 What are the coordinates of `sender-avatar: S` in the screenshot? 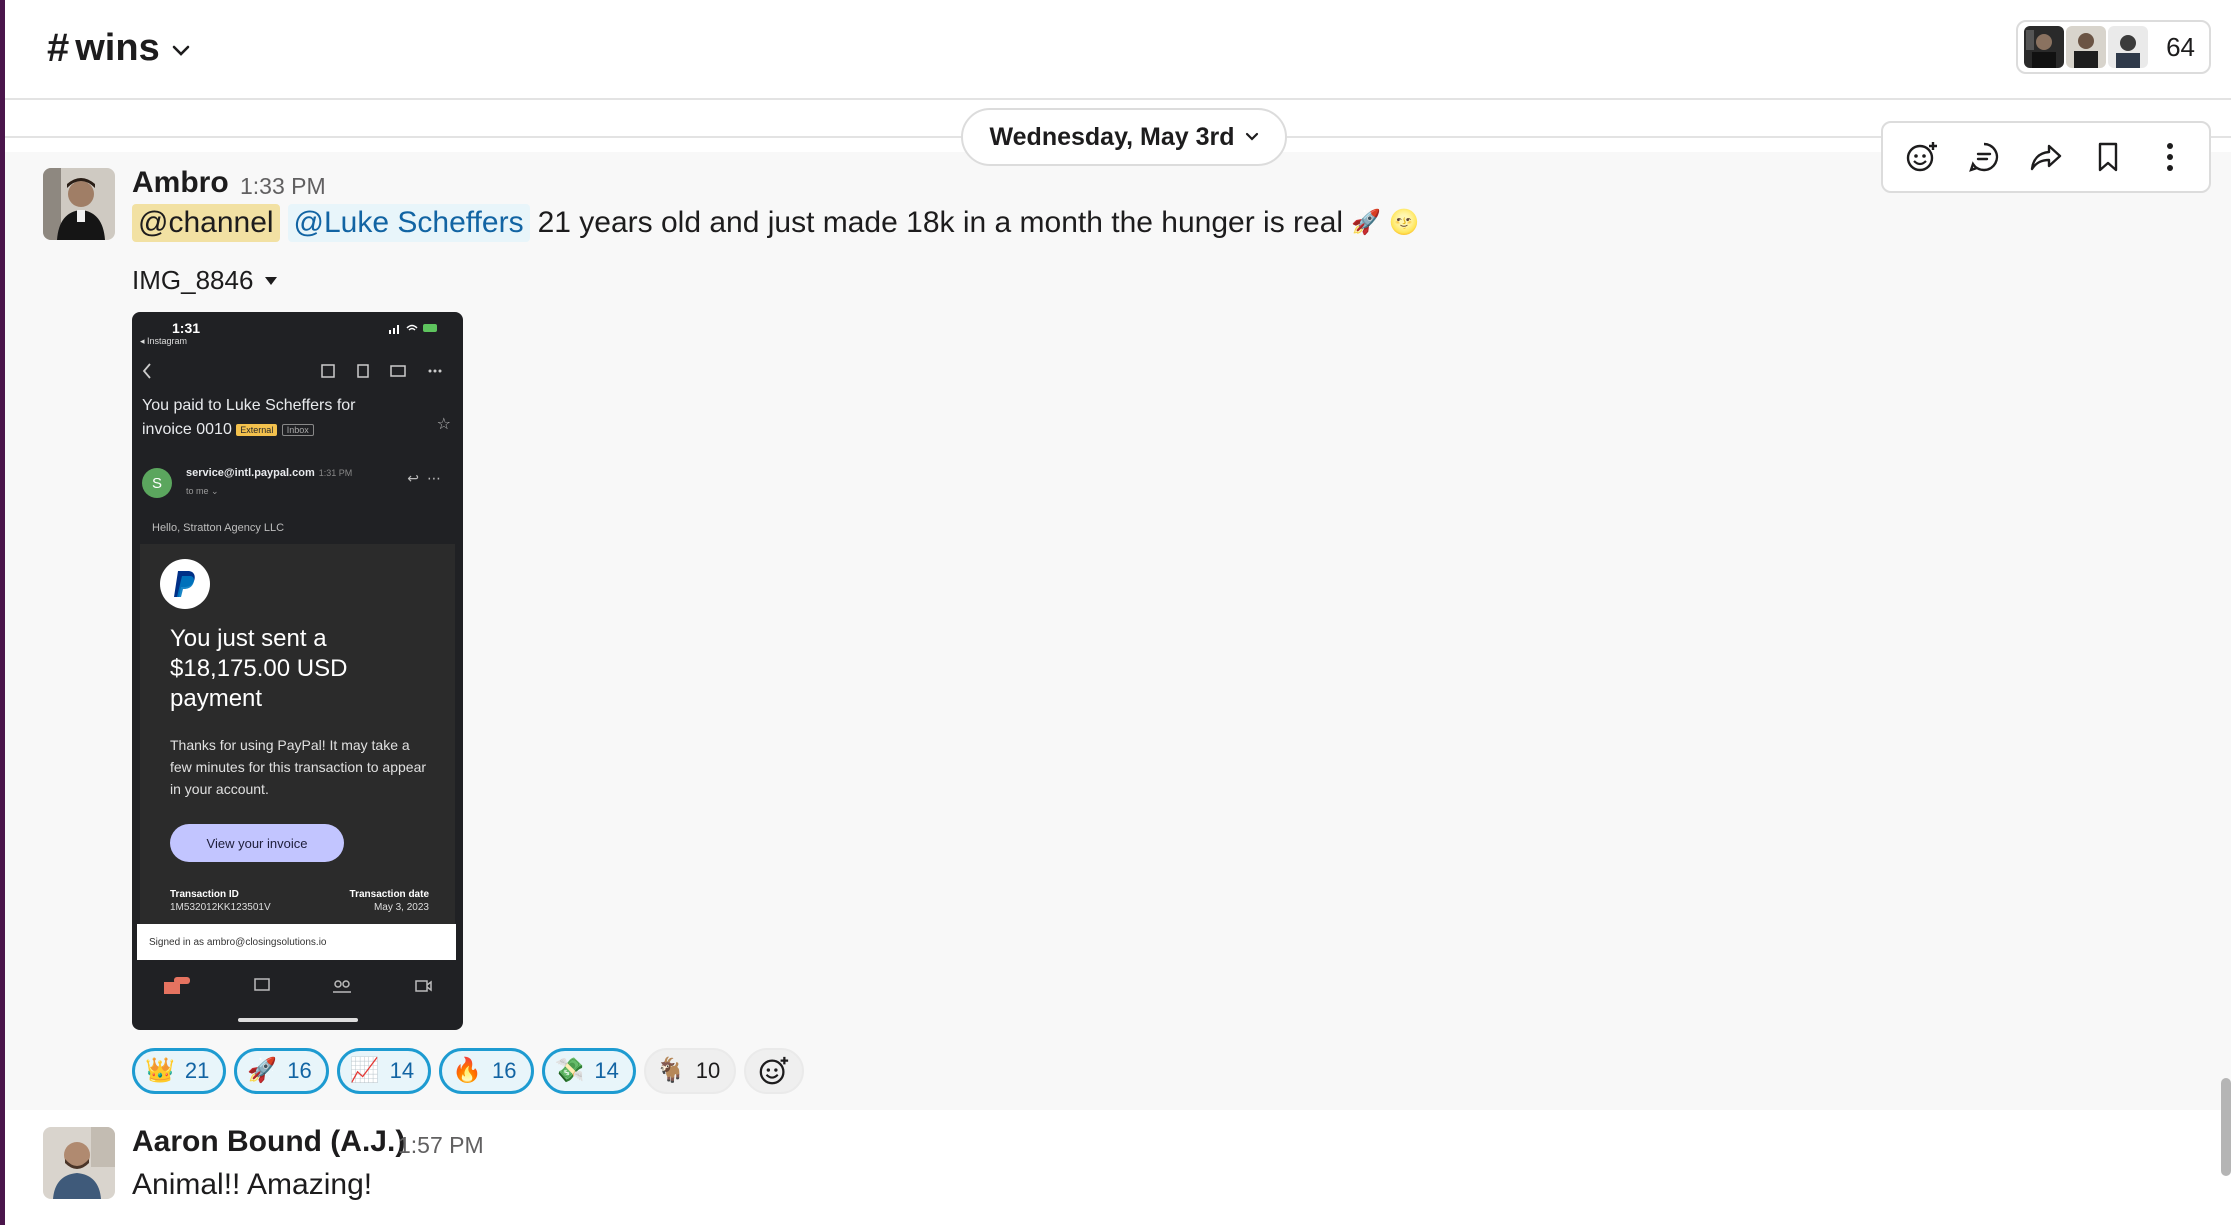 It's located at (157, 483).